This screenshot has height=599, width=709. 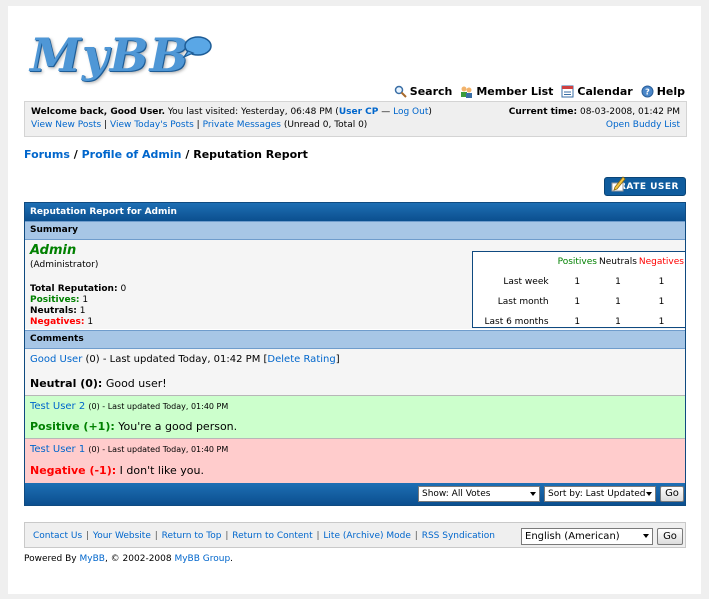 What do you see at coordinates (98, 112) in the screenshot?
I see `welcome-greeting: Welcome back, Good User.` at bounding box center [98, 112].